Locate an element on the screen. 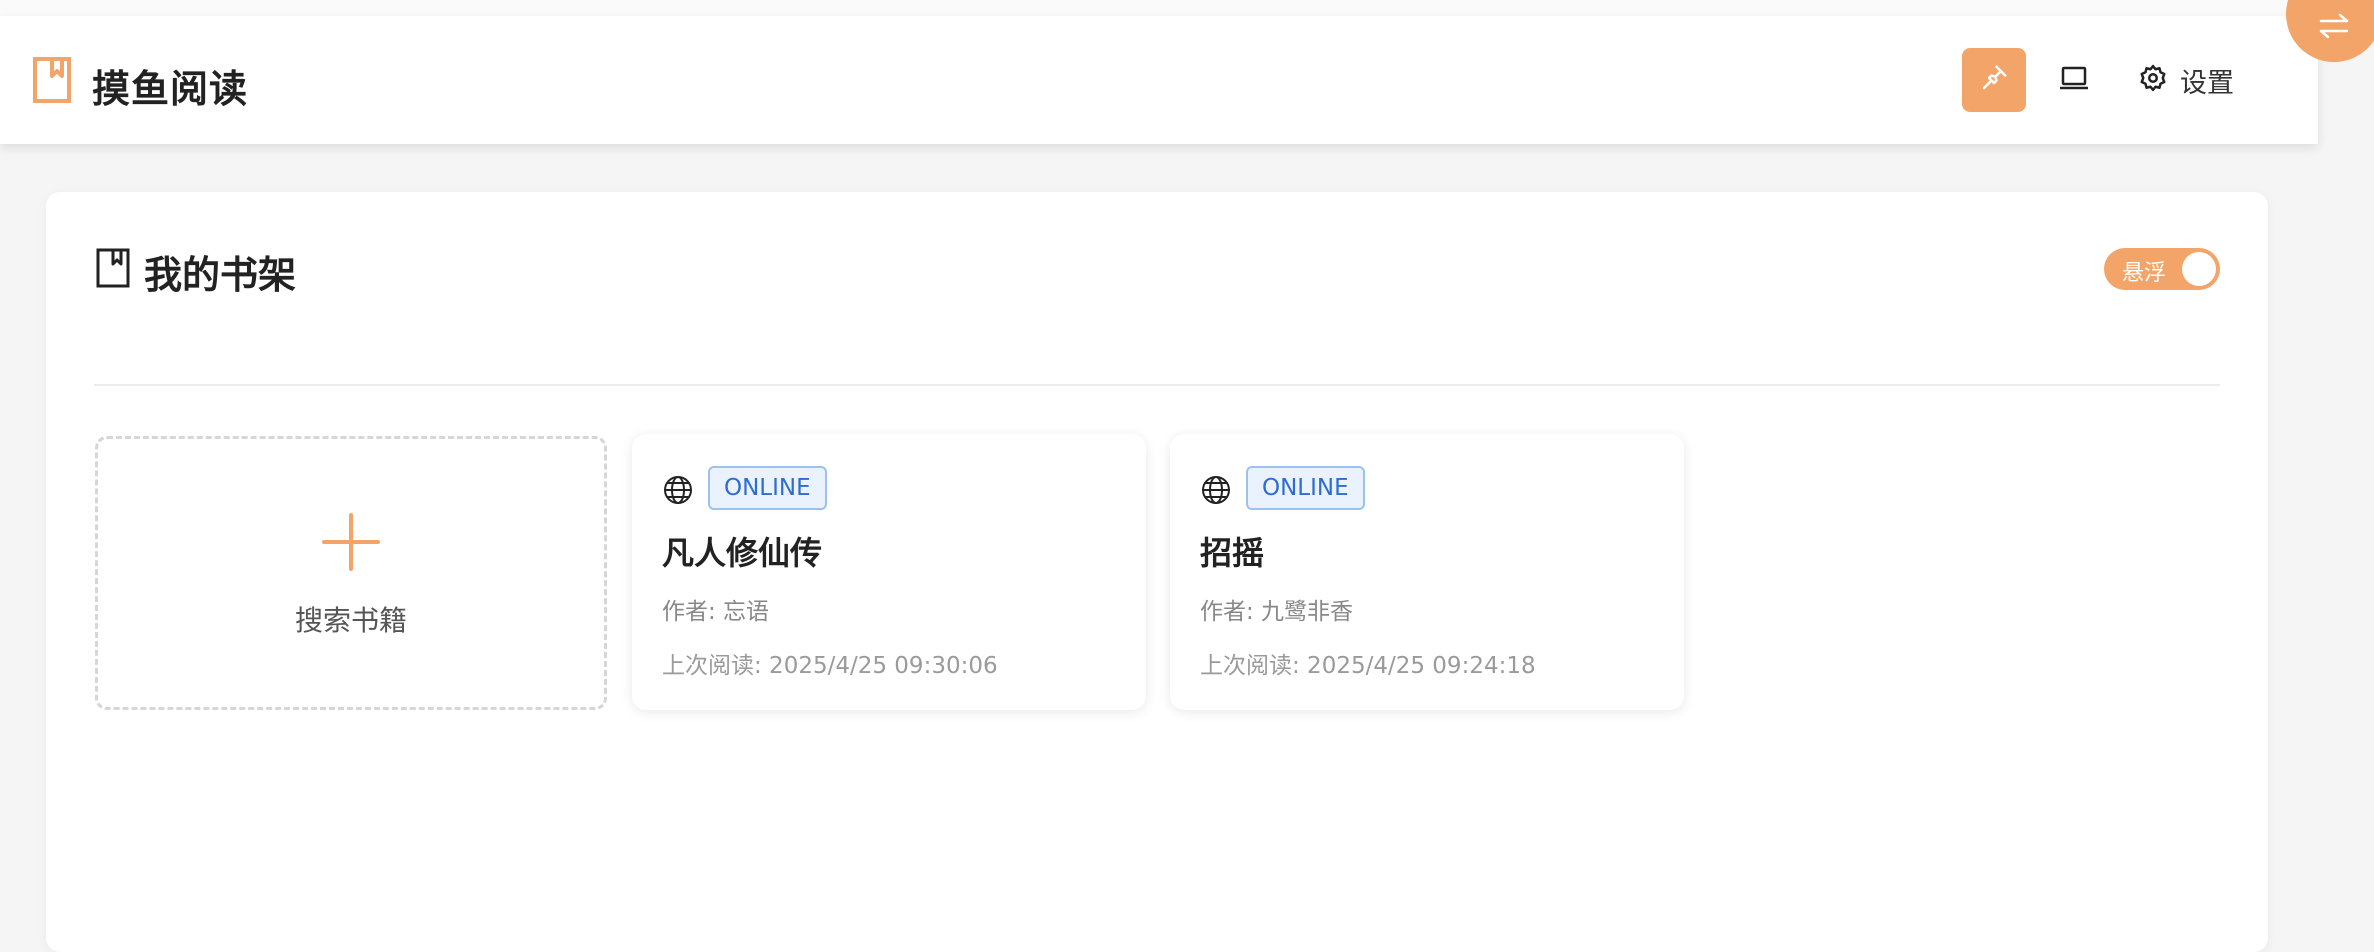  divider is located at coordinates (1157, 385).